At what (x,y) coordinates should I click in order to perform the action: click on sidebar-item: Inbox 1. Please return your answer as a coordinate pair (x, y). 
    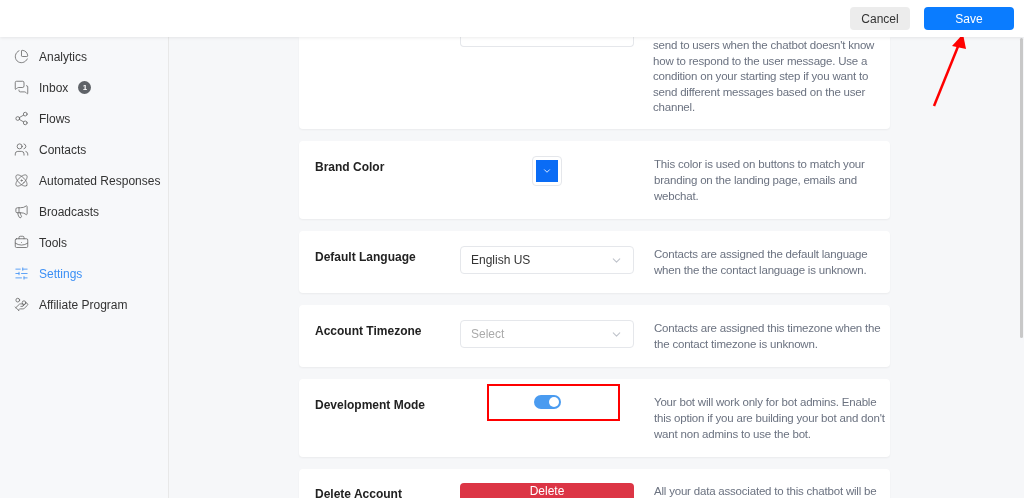
    Looking at the image, I should click on (84, 87).